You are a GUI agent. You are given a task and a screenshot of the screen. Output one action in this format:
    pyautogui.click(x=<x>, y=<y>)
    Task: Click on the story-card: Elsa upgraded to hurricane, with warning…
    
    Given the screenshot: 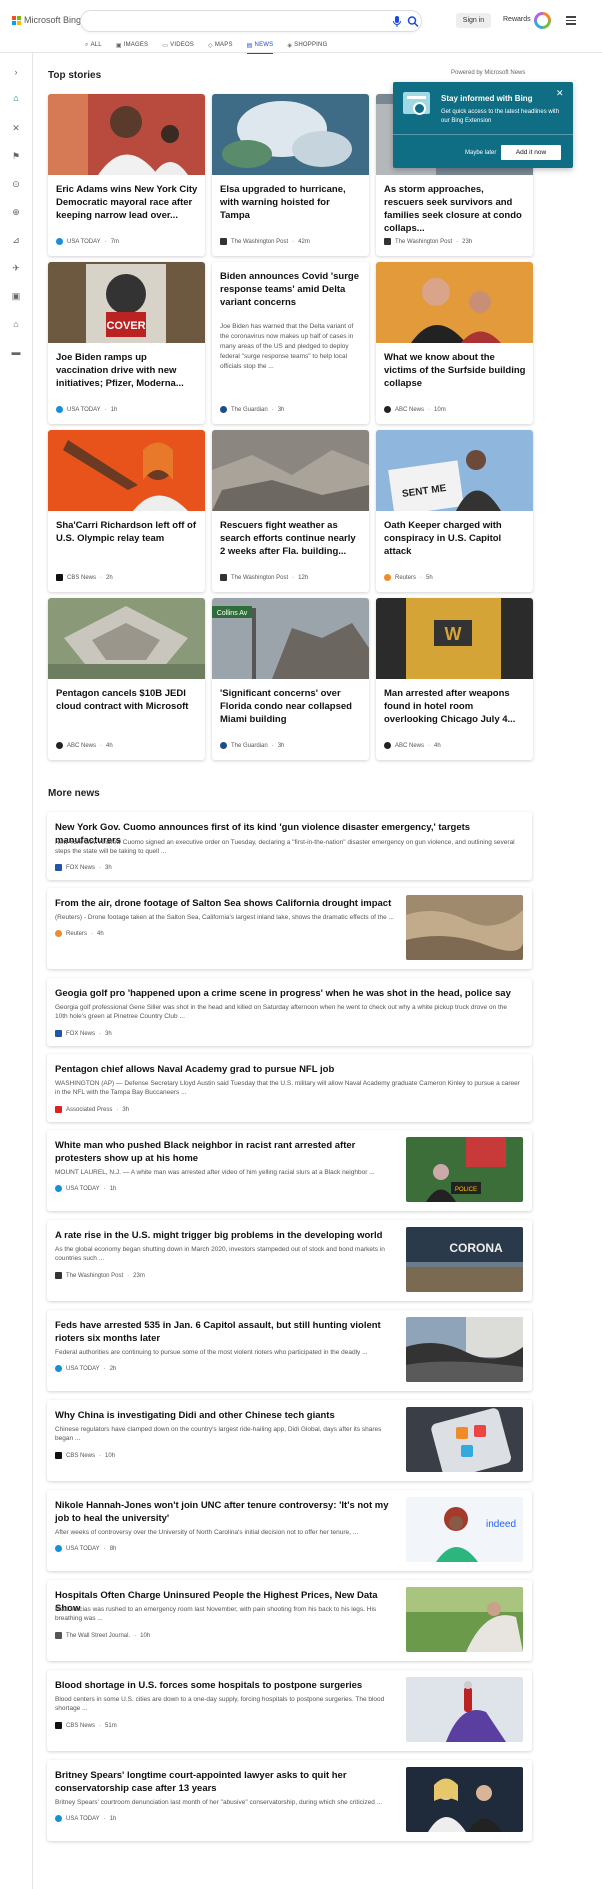 What is the action you would take?
    pyautogui.click(x=290, y=175)
    